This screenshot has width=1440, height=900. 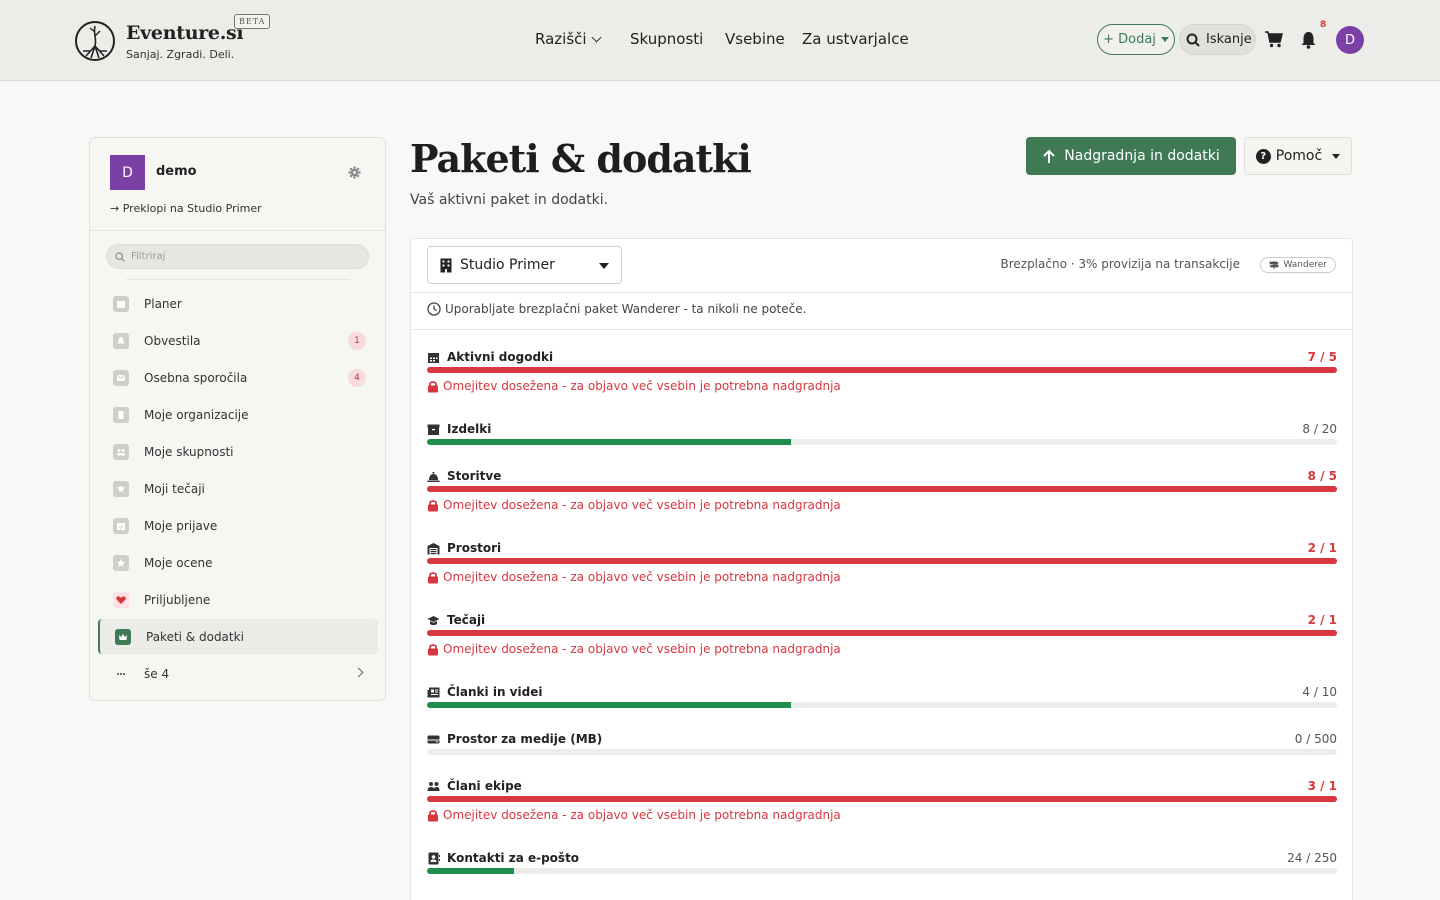 I want to click on plan-info: Brezplačno · 3% provizija na transakcije, so click(x=1120, y=264).